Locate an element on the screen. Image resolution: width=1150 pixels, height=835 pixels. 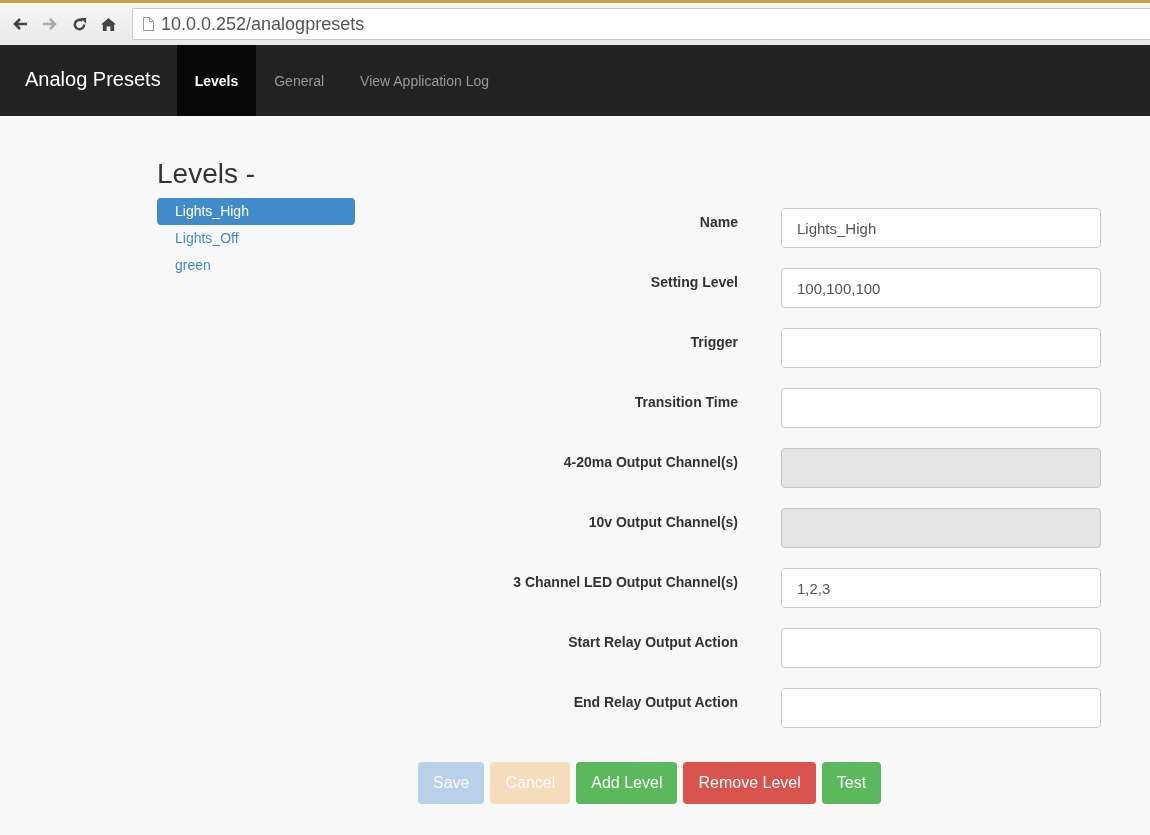
app-title: Analog Presets is located at coordinates (88, 79).